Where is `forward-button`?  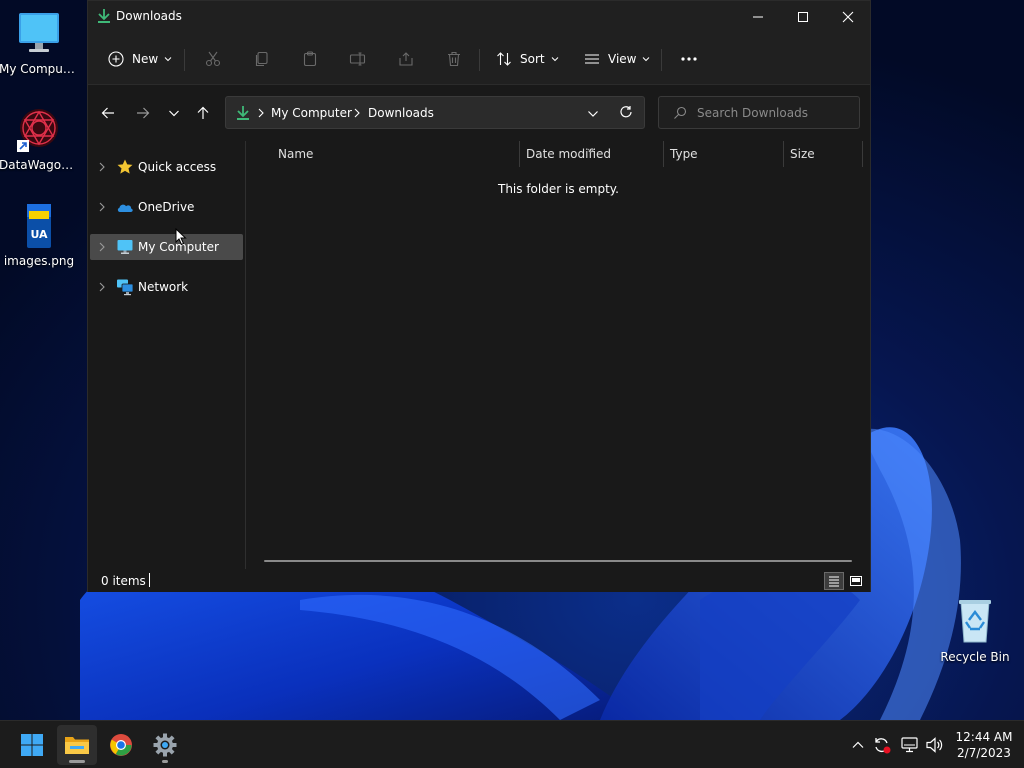
forward-button is located at coordinates (143, 113).